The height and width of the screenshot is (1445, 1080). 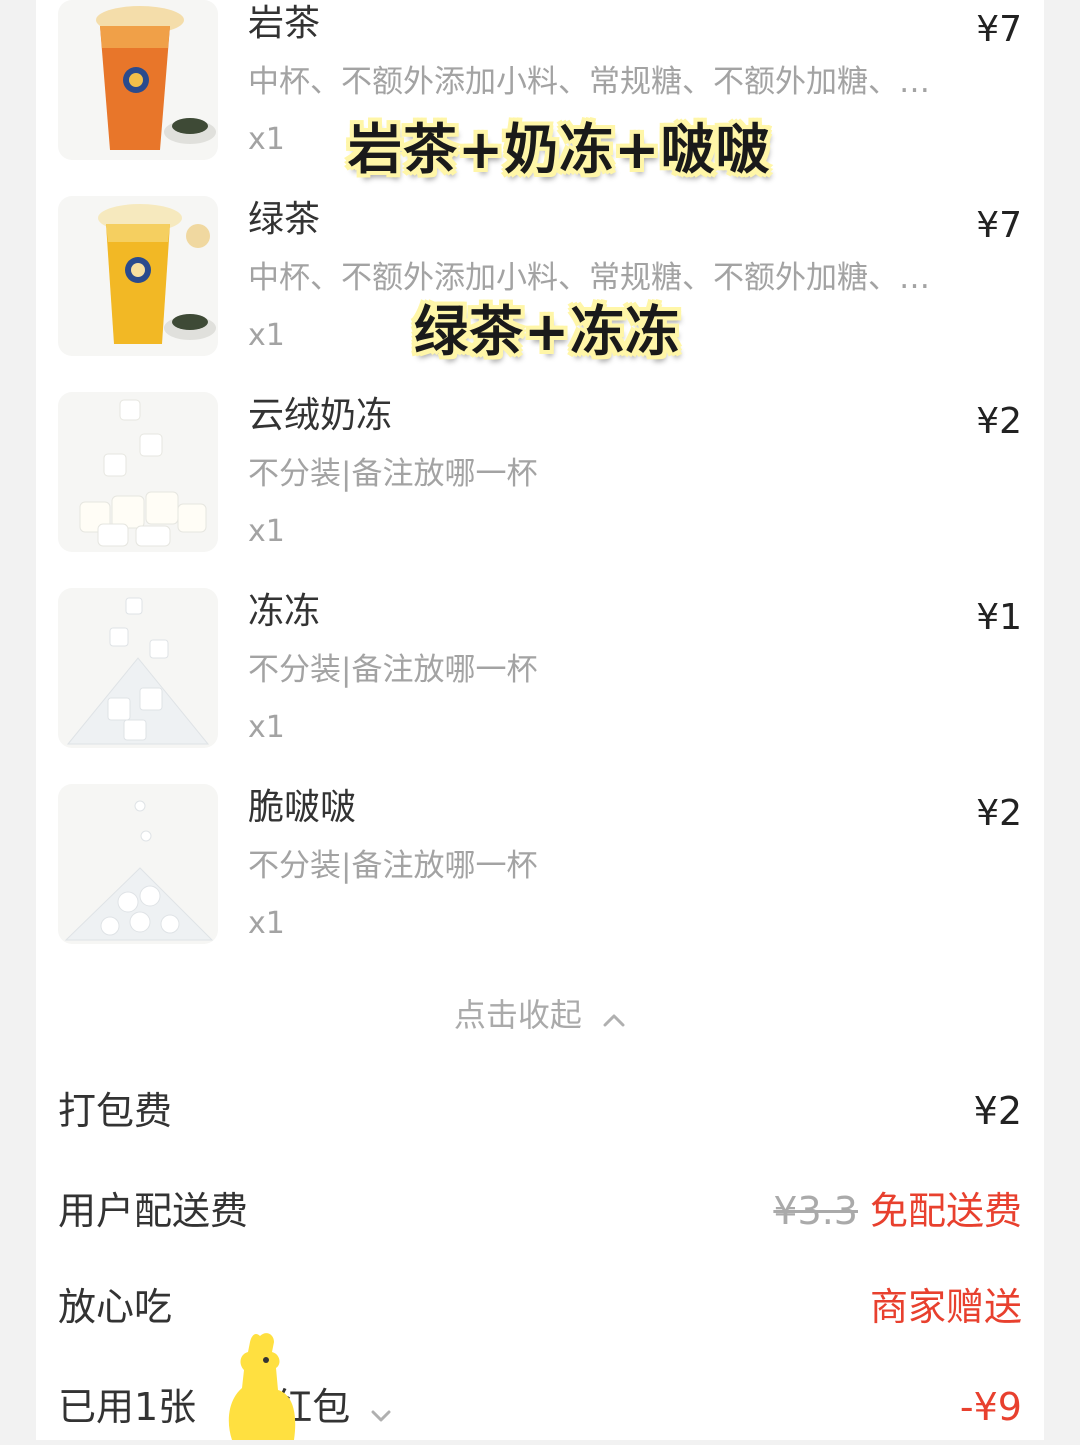 I want to click on coupon-label-prefix: 已用1张, so click(x=127, y=1407).